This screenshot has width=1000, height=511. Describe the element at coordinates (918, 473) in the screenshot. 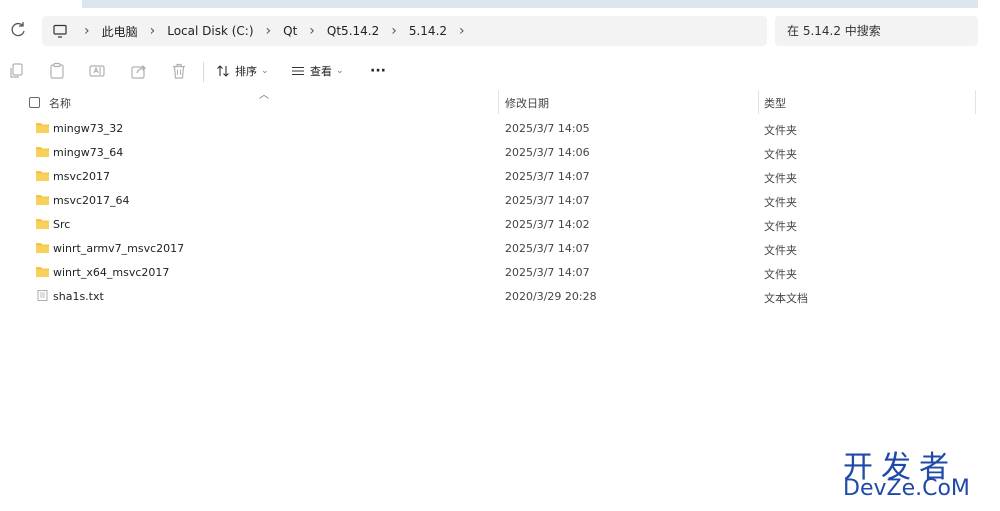

I see `site-watermark: 开发者 DevZe.CoM` at that location.